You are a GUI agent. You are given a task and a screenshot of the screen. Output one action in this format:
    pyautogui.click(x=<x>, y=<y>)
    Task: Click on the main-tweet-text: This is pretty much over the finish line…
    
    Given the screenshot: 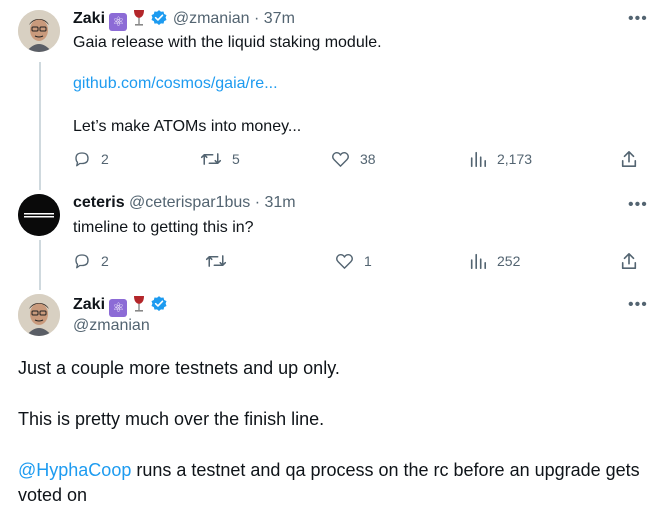 What is the action you would take?
    pyautogui.click(x=171, y=419)
    